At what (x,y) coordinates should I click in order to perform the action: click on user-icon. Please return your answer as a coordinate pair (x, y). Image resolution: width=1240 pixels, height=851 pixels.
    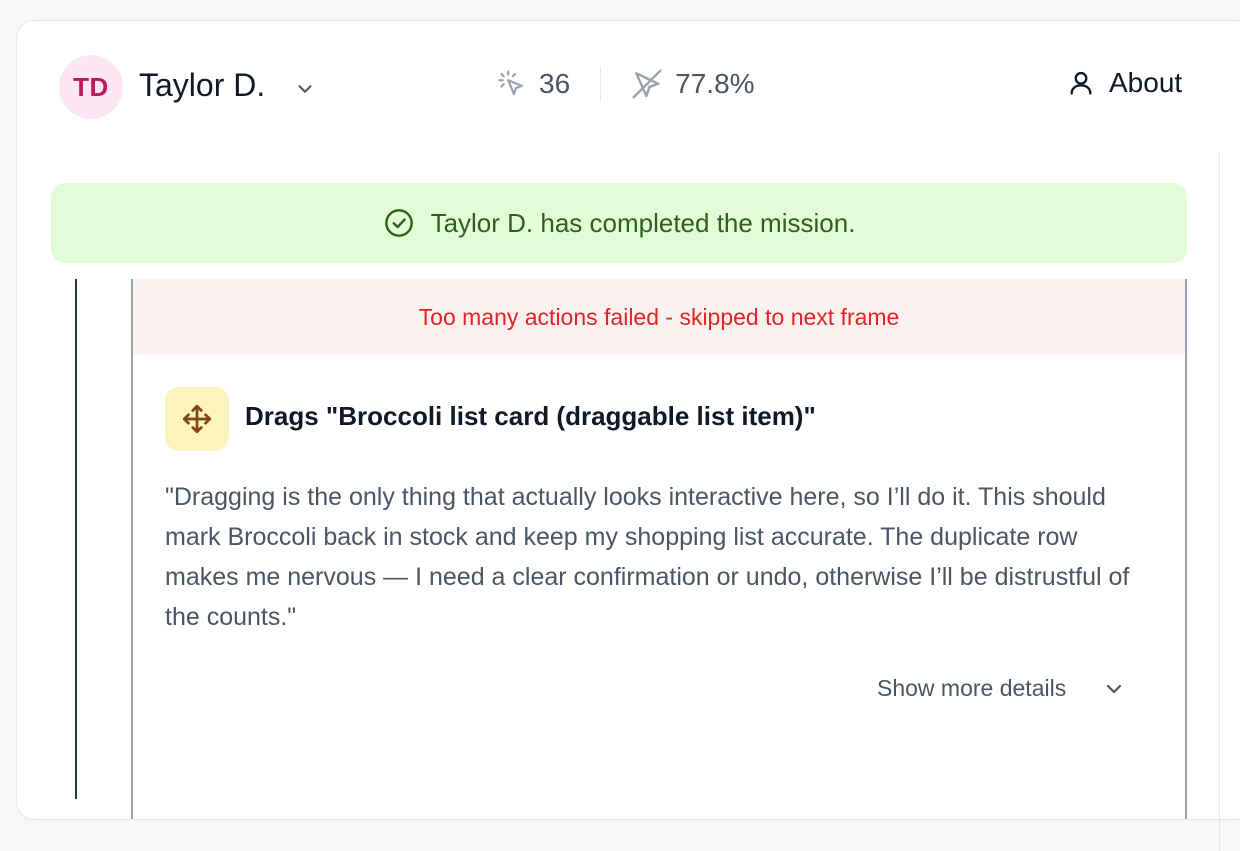
    Looking at the image, I should click on (1081, 83).